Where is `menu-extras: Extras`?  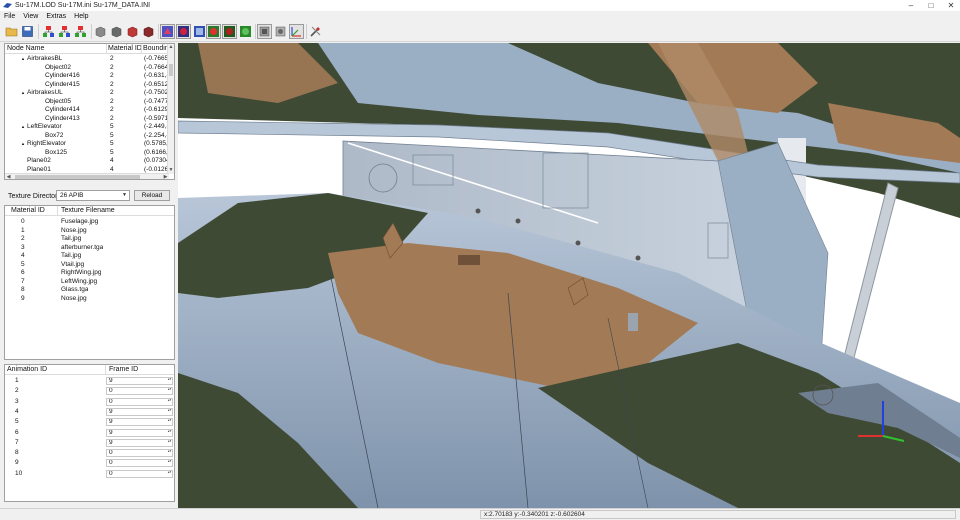 menu-extras: Extras is located at coordinates (56, 16).